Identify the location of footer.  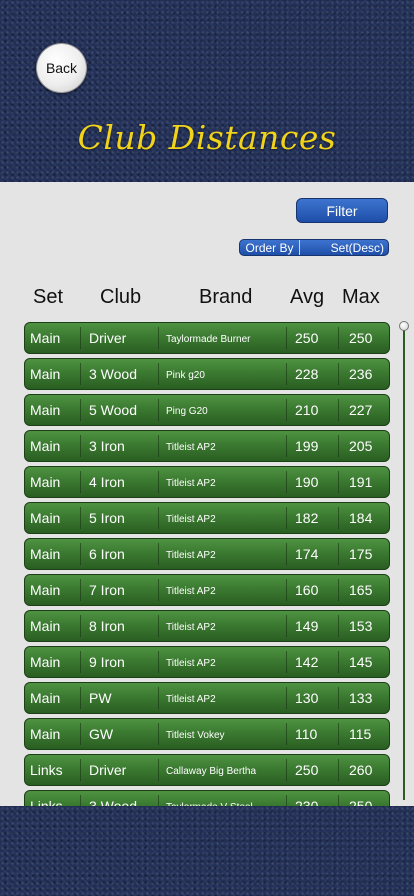
(207, 851).